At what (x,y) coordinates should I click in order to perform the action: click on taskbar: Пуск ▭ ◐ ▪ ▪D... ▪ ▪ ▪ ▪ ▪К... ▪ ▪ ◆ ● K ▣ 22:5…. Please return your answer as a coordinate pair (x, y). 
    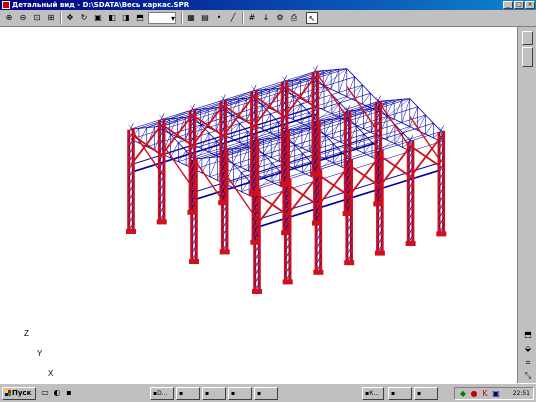
    Looking at the image, I should click on (268, 392).